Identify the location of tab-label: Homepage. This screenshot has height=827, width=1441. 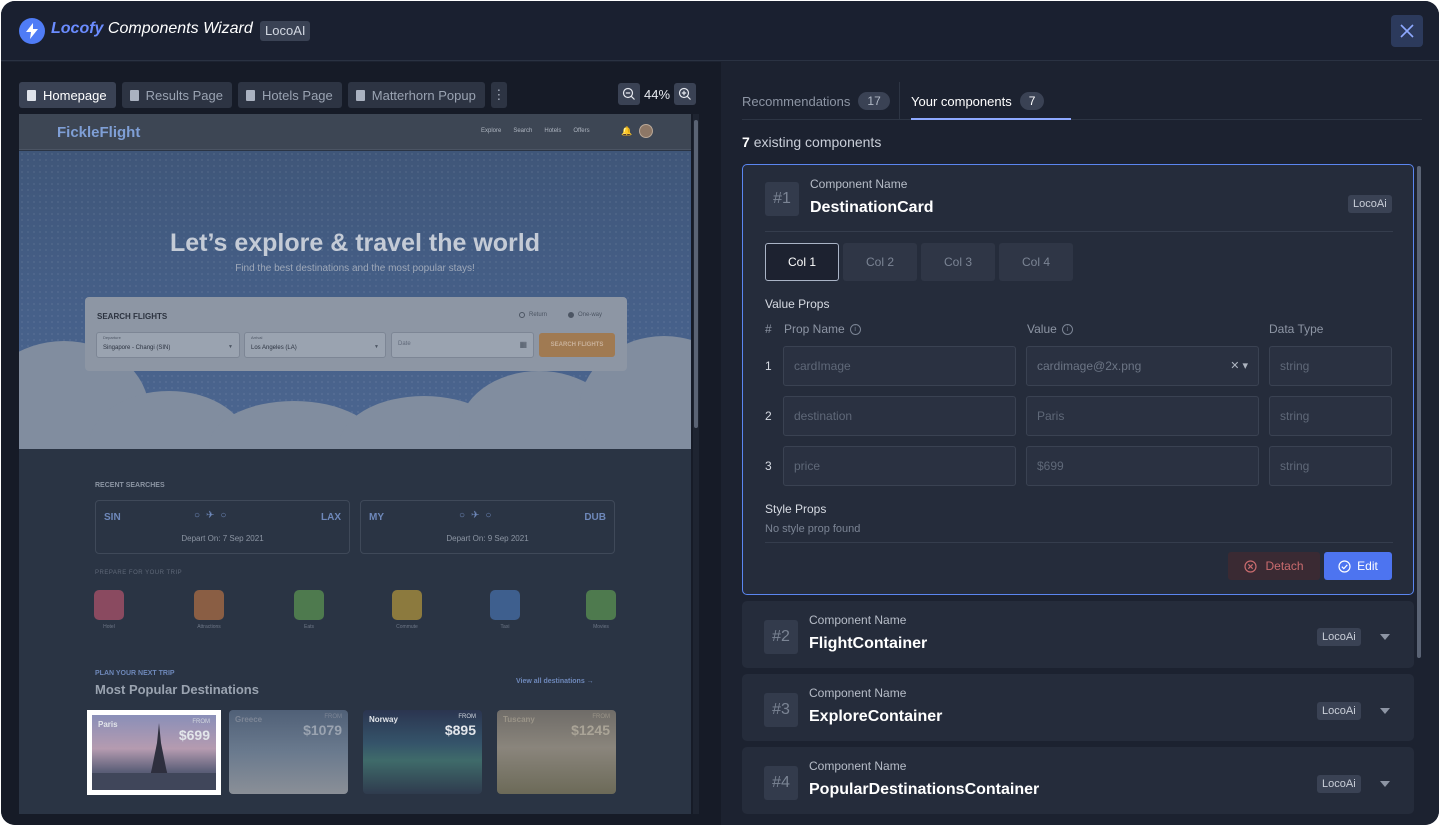
(75, 95).